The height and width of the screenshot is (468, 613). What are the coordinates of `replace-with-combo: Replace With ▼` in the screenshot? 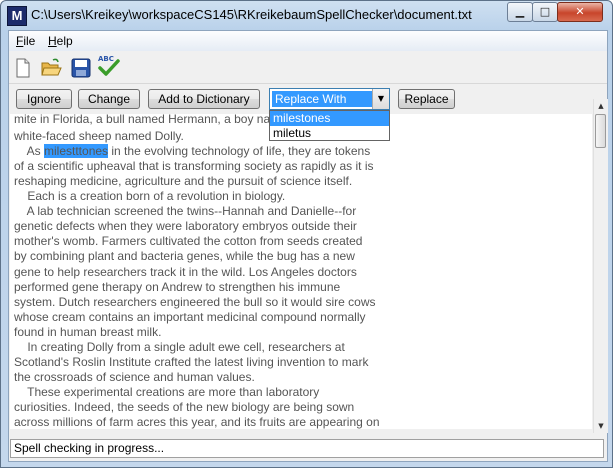 It's located at (329, 99).